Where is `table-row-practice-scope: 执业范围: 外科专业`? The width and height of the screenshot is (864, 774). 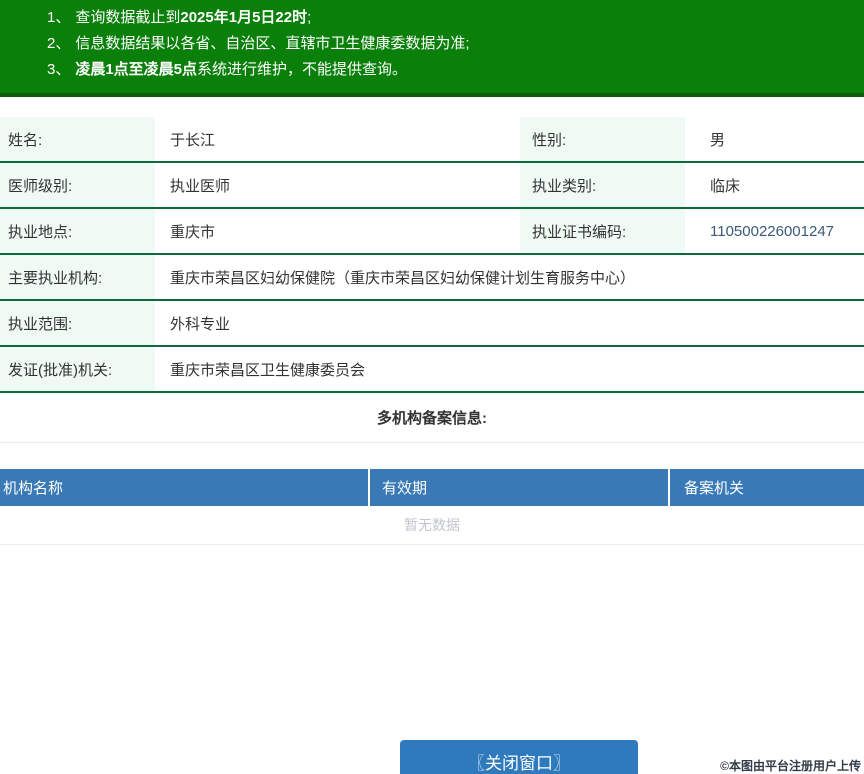
table-row-practice-scope: 执业范围: 外科专业 is located at coordinates (432, 324).